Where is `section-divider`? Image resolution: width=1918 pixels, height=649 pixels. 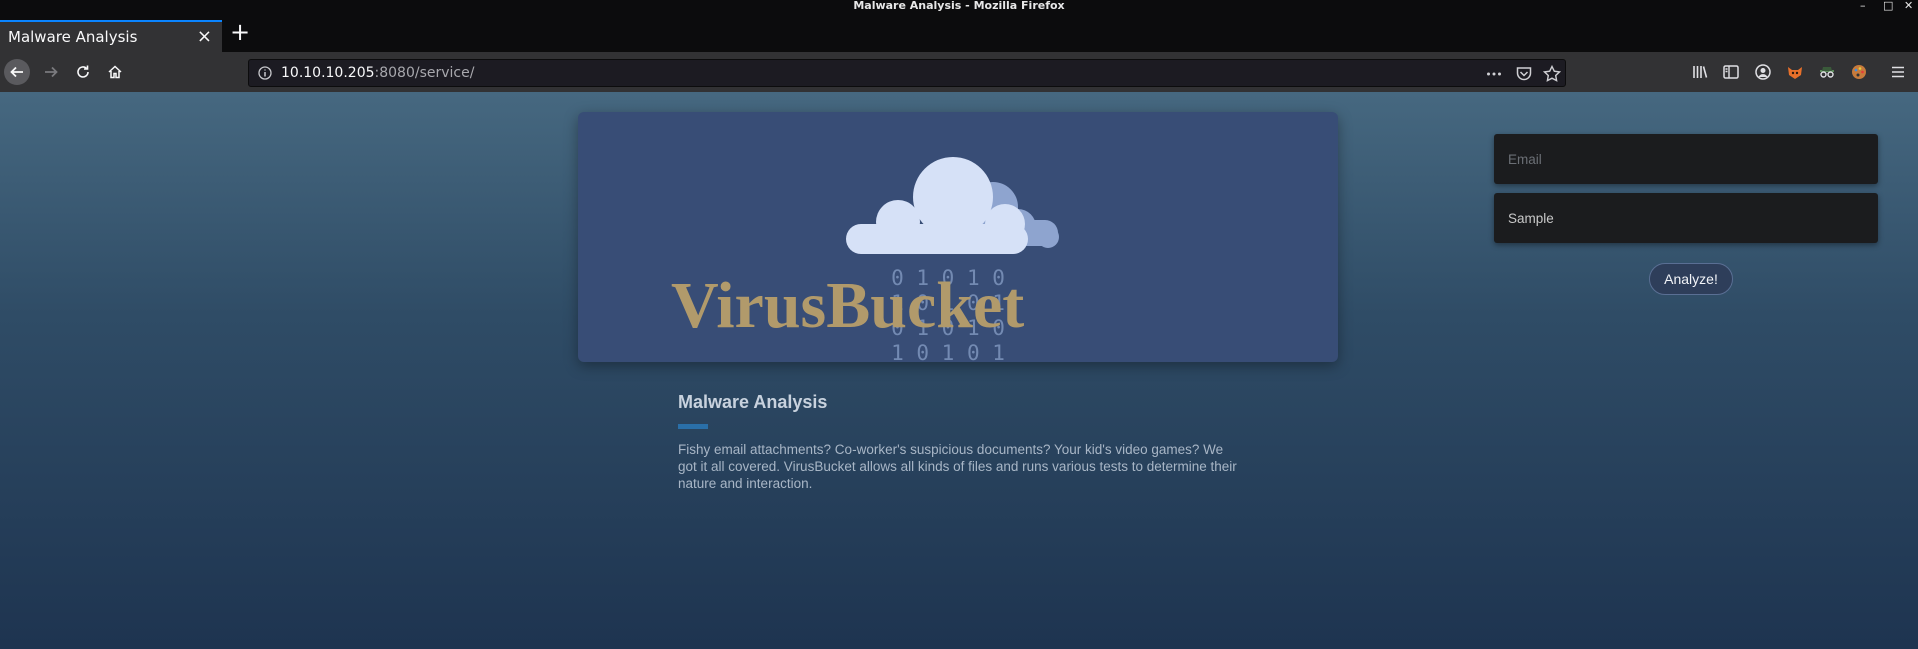
section-divider is located at coordinates (693, 426).